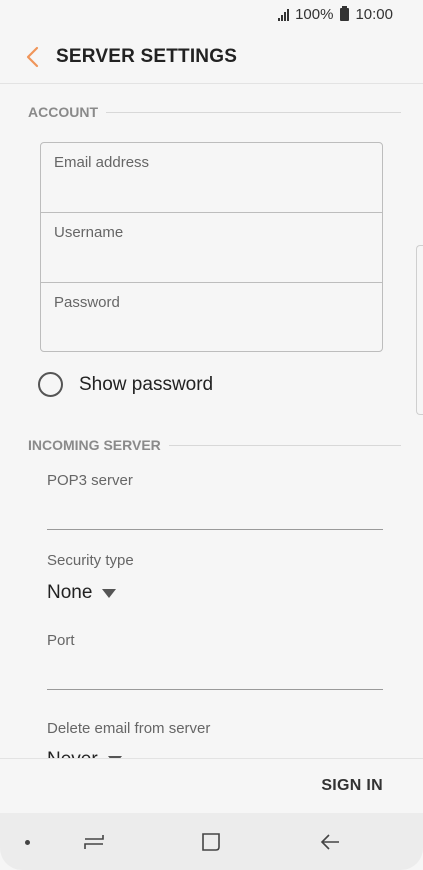 The width and height of the screenshot is (423, 870). What do you see at coordinates (211, 15) in the screenshot?
I see `status-bar: 100% 10:00` at bounding box center [211, 15].